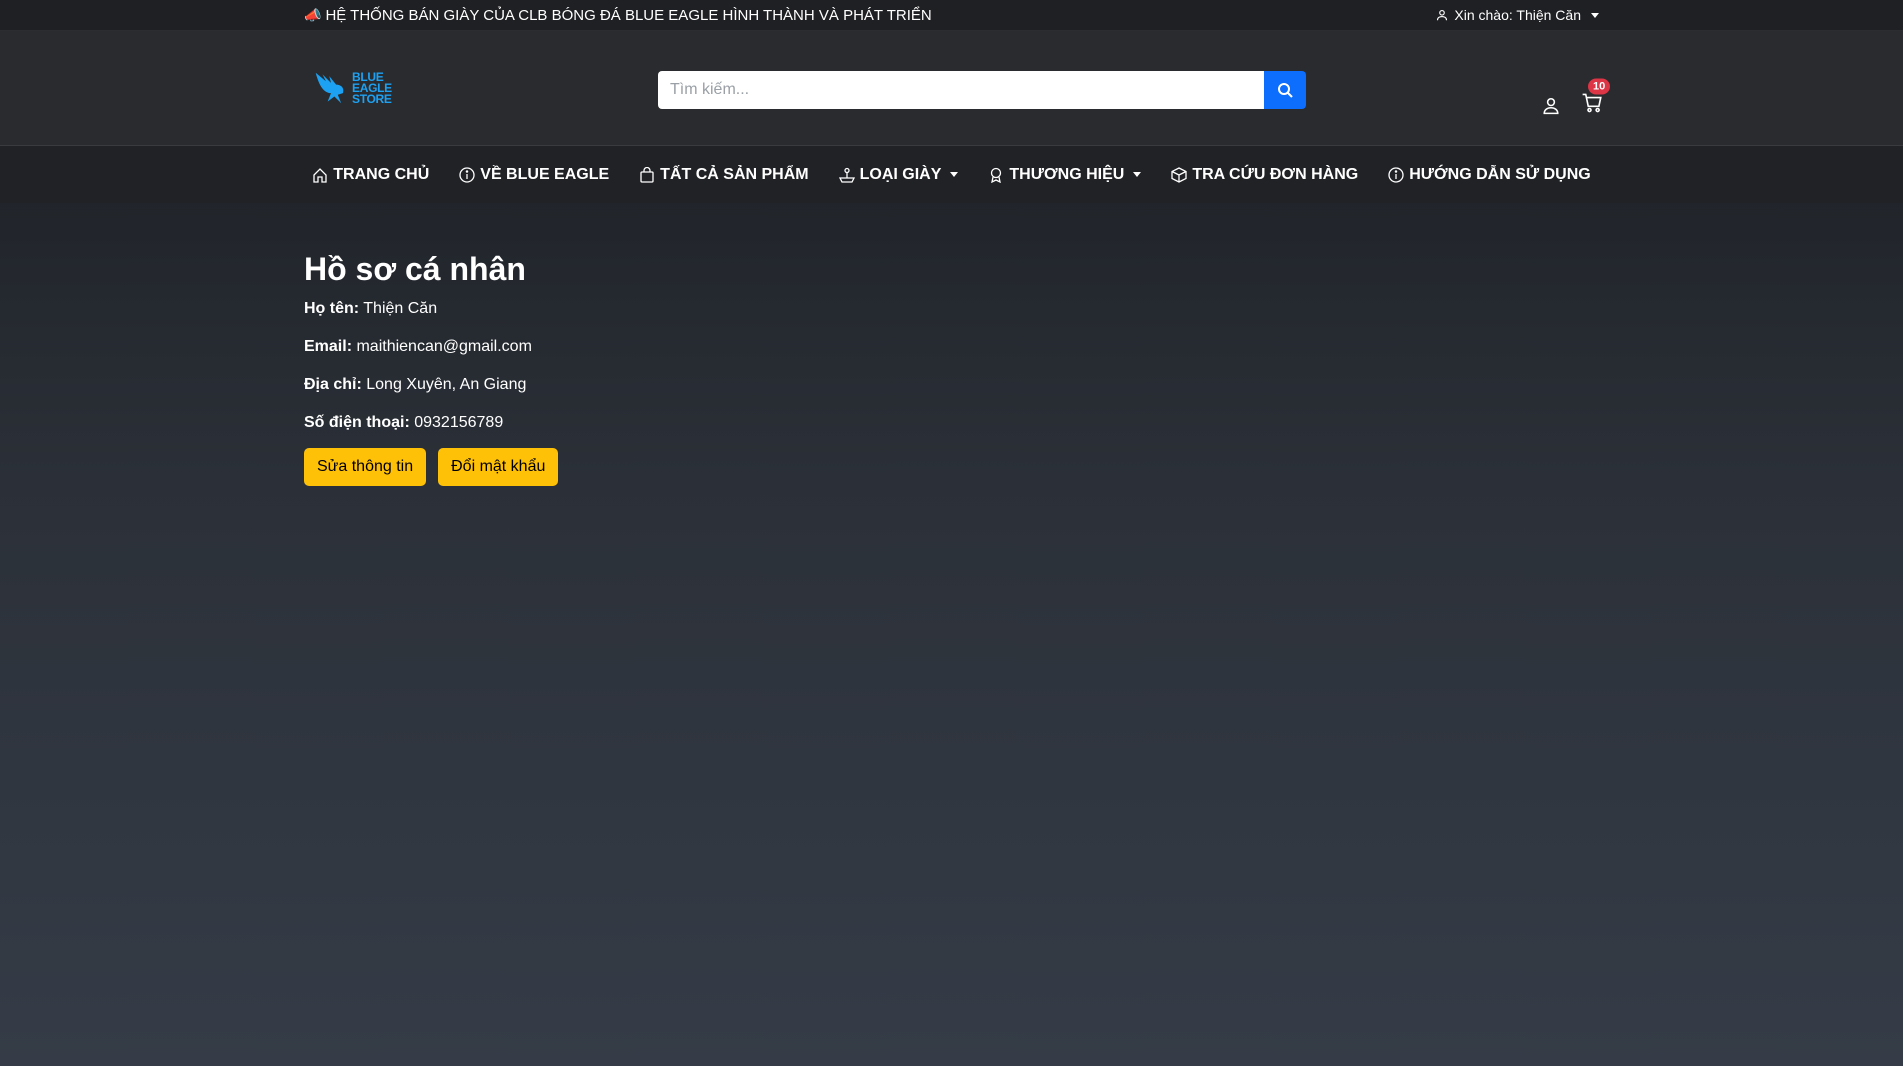 The height and width of the screenshot is (1066, 1903). What do you see at coordinates (320, 175) in the screenshot?
I see `home-icon` at bounding box center [320, 175].